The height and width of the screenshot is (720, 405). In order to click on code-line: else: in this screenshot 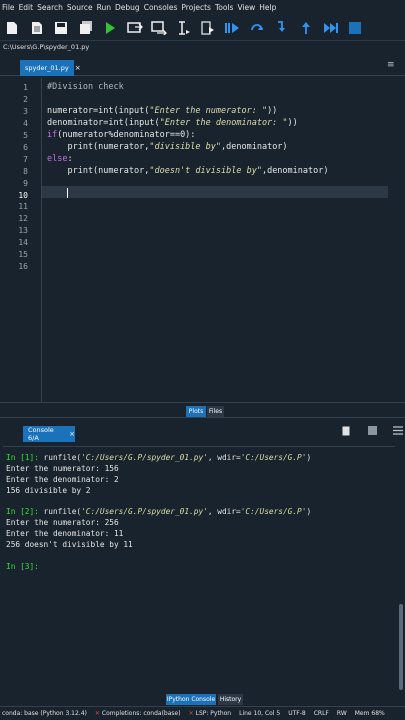, I will do `click(60, 159)`.